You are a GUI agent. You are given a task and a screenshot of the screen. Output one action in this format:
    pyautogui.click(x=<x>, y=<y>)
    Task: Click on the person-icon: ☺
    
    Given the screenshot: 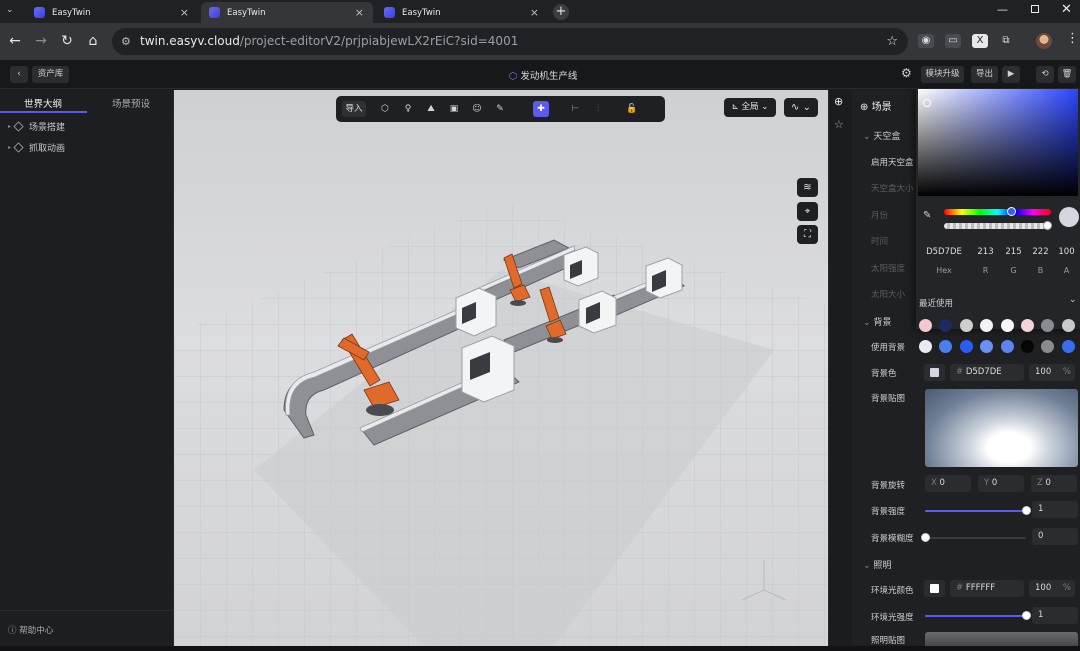 What is the action you would take?
    pyautogui.click(x=477, y=109)
    